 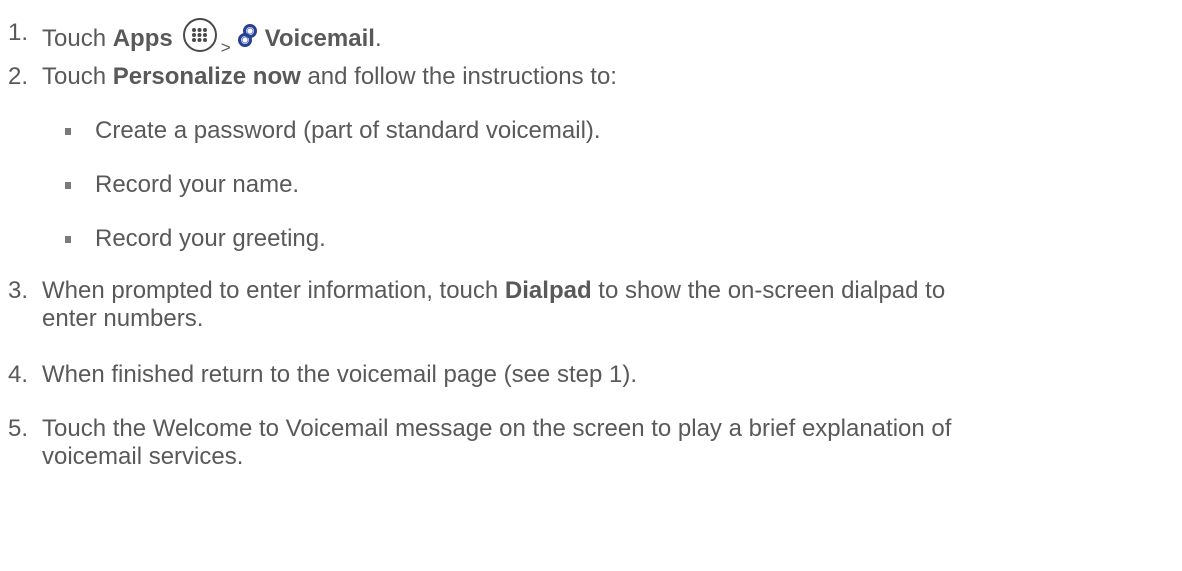 What do you see at coordinates (206, 76) in the screenshot?
I see `personalize-now-label: Personalize now` at bounding box center [206, 76].